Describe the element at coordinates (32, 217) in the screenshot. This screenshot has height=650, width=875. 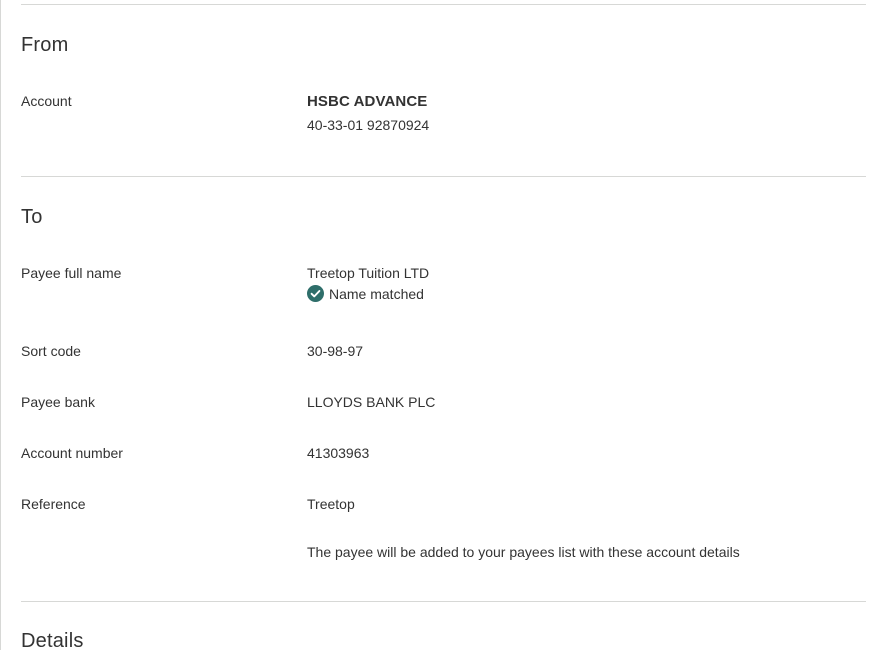
I see `section-title-to: To` at that location.